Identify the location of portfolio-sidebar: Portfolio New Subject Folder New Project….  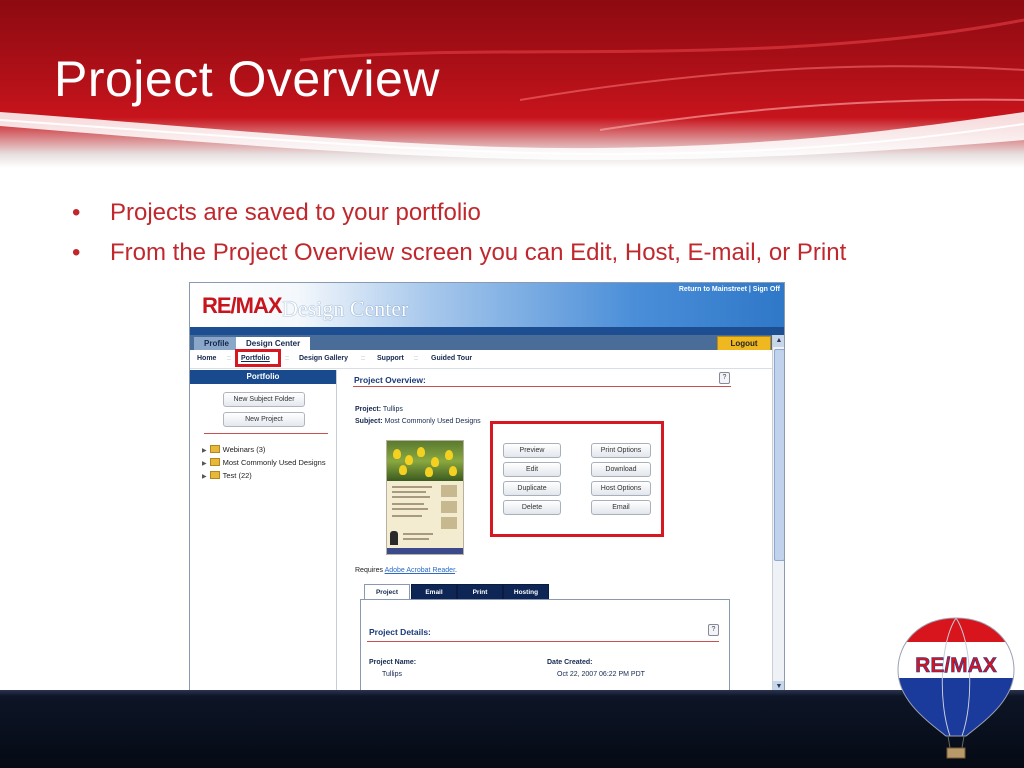
(263, 531).